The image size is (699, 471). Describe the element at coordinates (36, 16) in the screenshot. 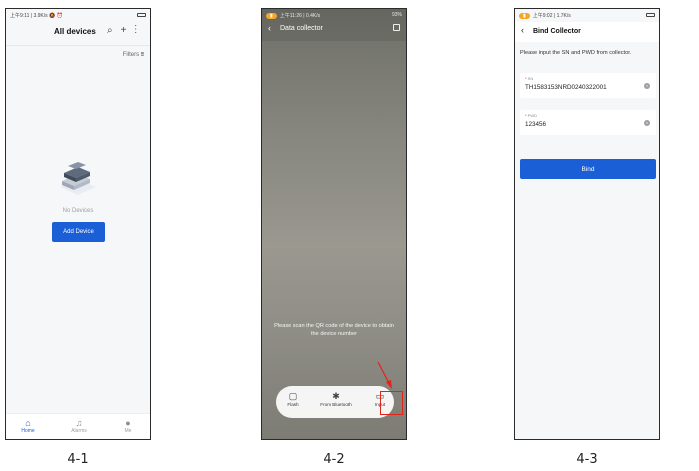

I see `status-time: 上午9:11 | 3.9K/s 🔕 ⏰` at that location.